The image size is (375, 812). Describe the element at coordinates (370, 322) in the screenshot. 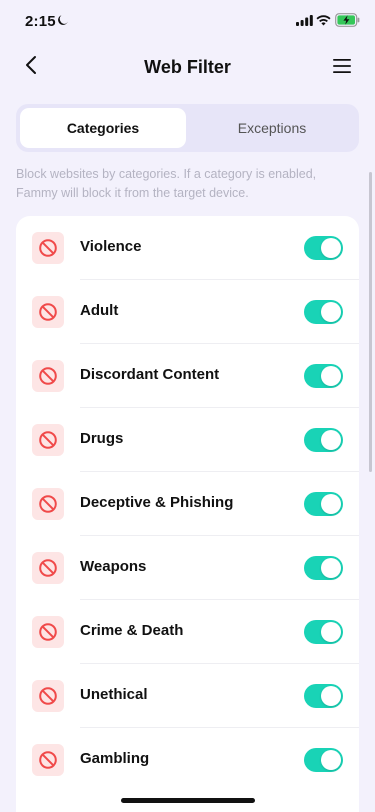

I see `scrollbar` at that location.